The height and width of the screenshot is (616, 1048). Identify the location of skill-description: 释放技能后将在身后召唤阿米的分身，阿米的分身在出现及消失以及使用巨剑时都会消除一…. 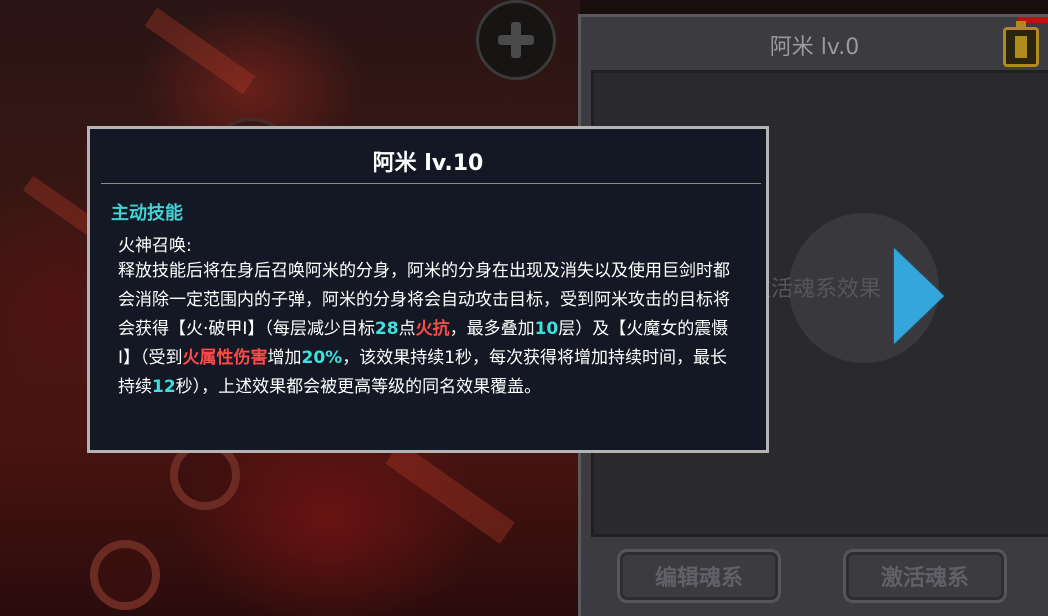
(428, 329).